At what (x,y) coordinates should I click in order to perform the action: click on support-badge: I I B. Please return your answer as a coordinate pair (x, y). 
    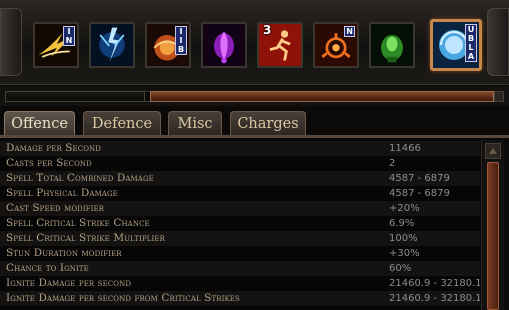
    Looking at the image, I should click on (181, 40).